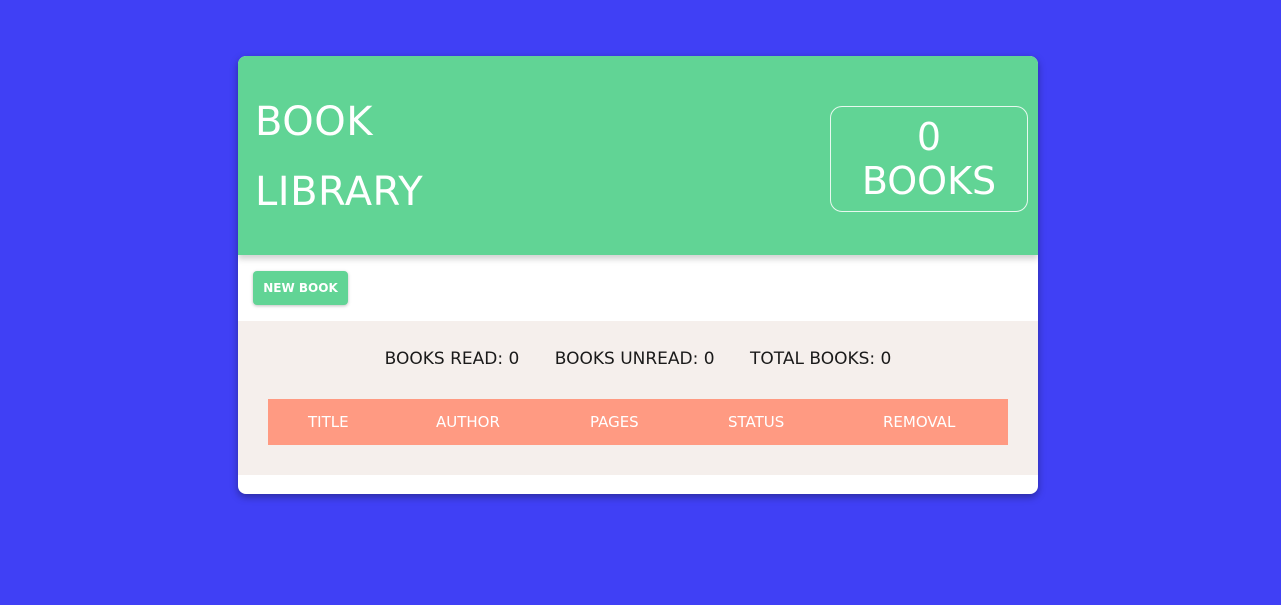  I want to click on new-book-button: NEW BOOK, so click(300, 288).